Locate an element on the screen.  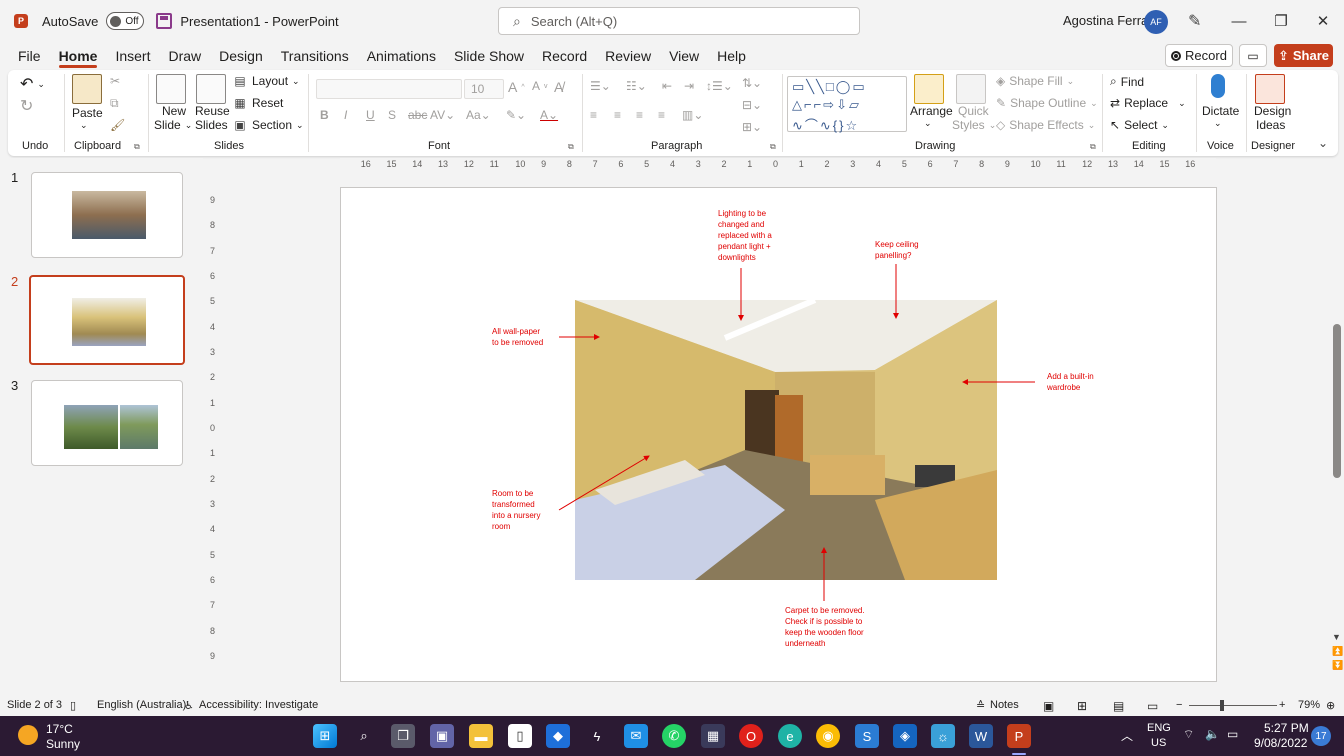
scrollbar-thumb is located at coordinates (1337, 401).